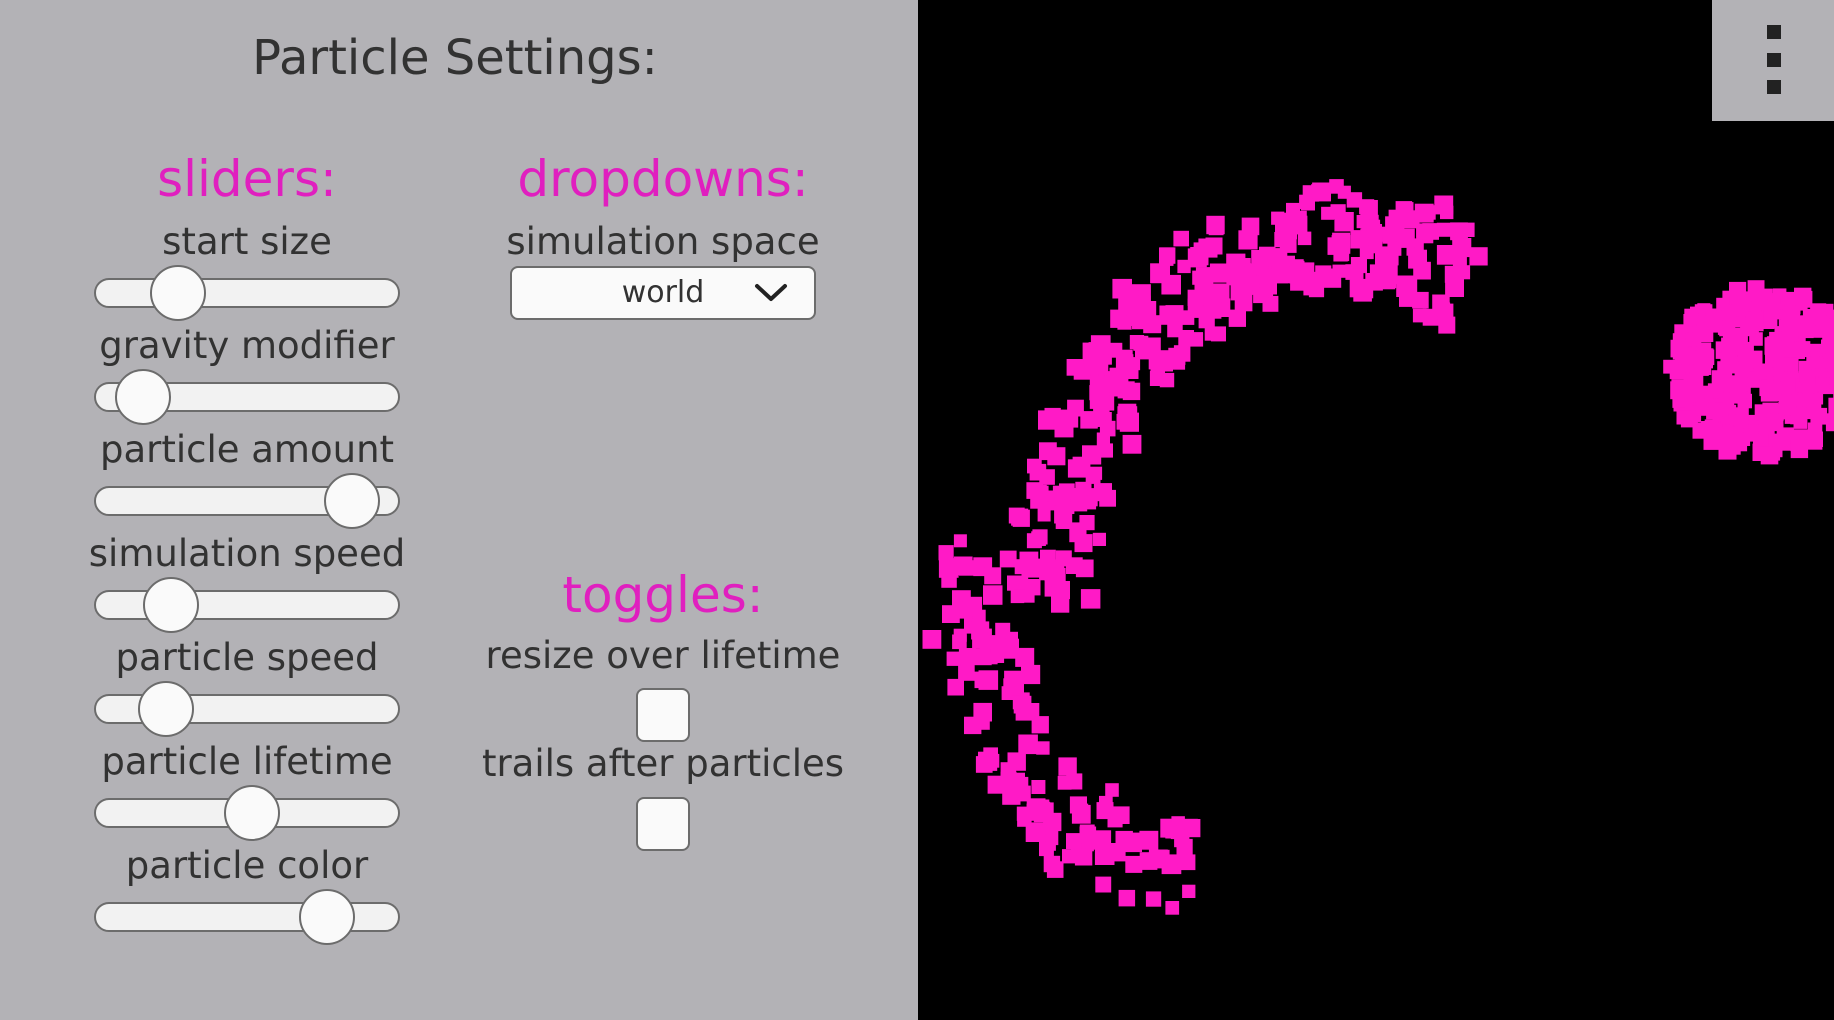  I want to click on chevron-down-icon, so click(771, 292).